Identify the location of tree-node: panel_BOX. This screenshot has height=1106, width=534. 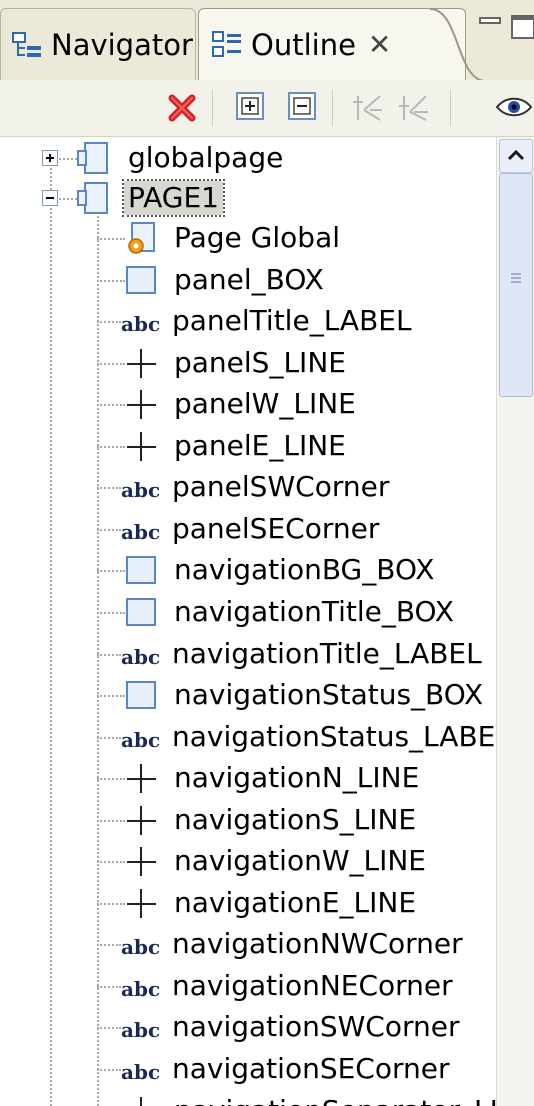
(248, 280).